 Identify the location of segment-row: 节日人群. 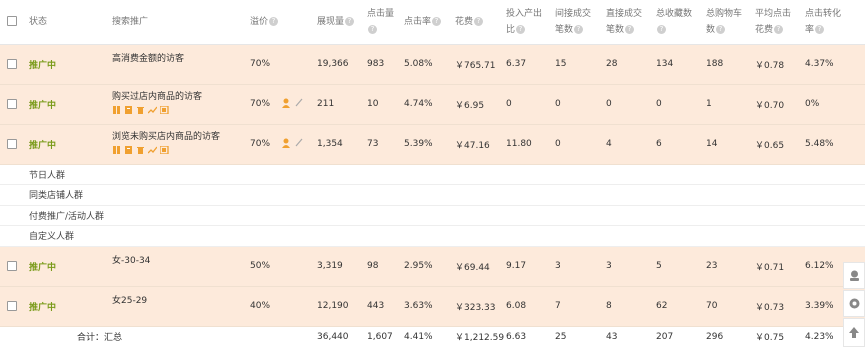
(432, 174).